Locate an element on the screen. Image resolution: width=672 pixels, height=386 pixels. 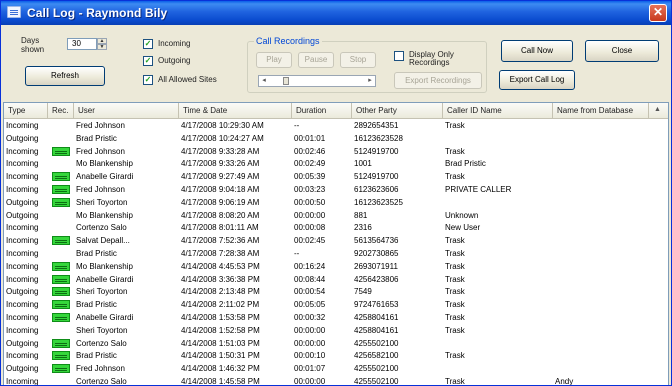
cell-duration: 00:02:45 is located at coordinates (310, 241).